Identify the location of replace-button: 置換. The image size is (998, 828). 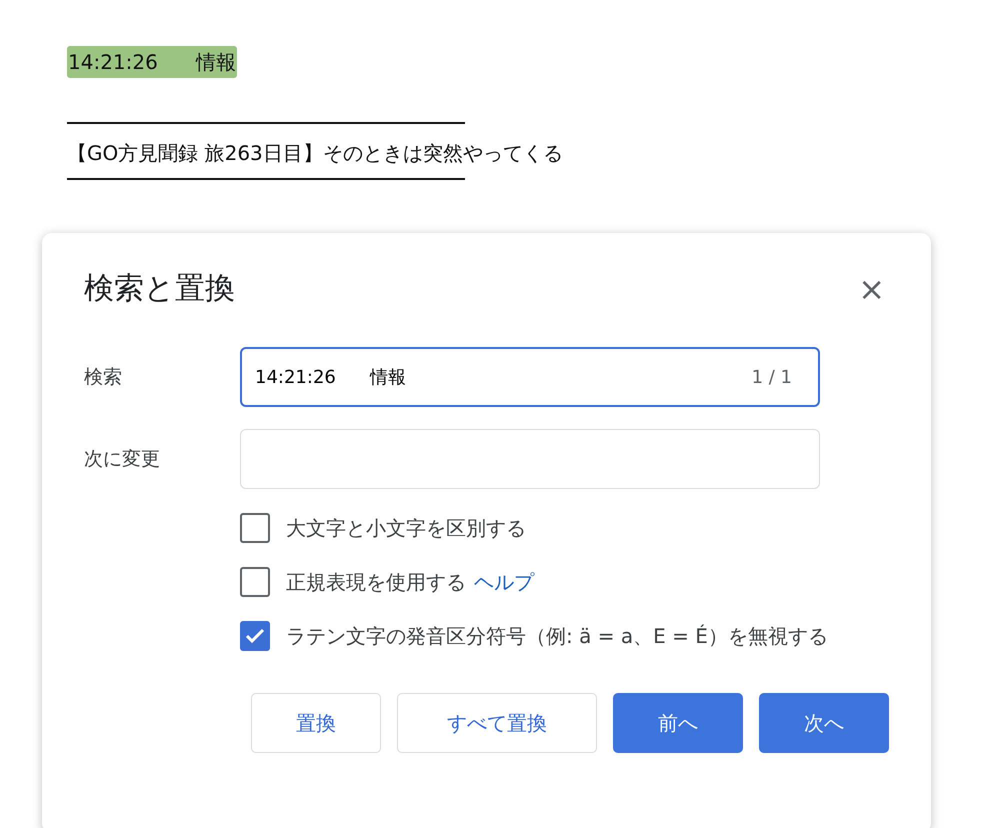
(316, 723).